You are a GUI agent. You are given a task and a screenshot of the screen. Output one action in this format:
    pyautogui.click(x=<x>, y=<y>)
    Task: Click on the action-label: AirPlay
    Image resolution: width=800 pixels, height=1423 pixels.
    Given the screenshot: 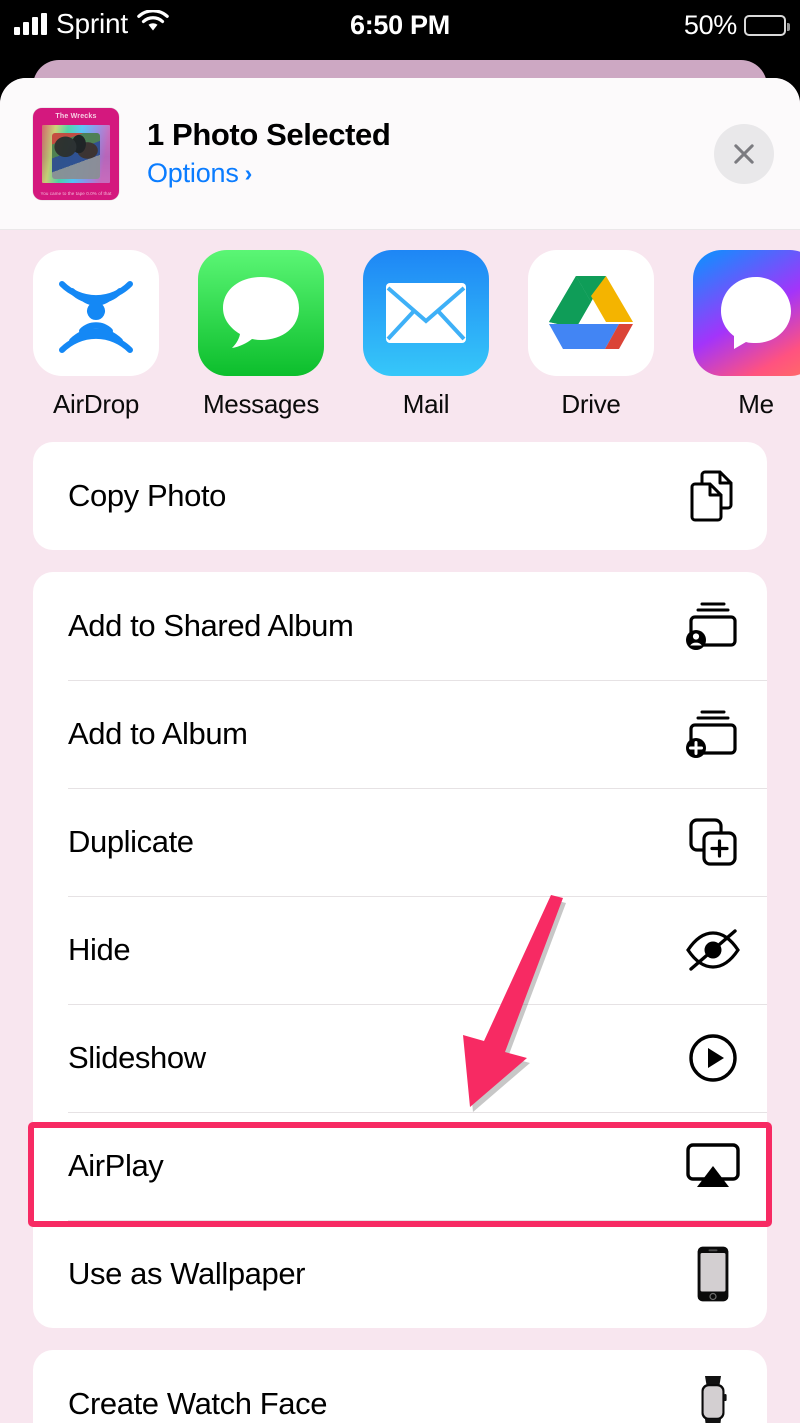 What is the action you would take?
    pyautogui.click(x=116, y=1165)
    